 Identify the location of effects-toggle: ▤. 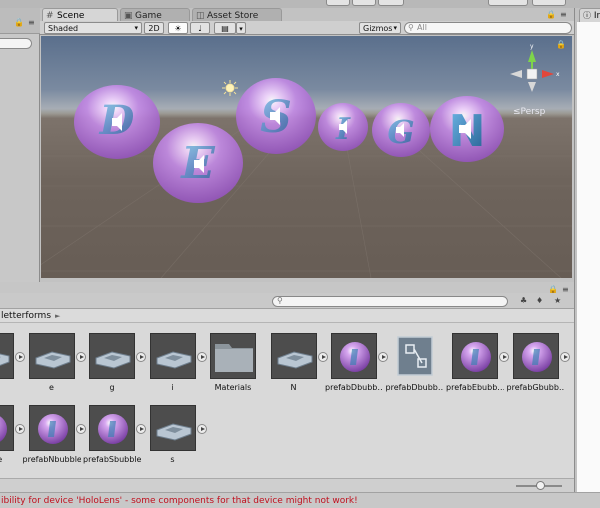
(225, 28).